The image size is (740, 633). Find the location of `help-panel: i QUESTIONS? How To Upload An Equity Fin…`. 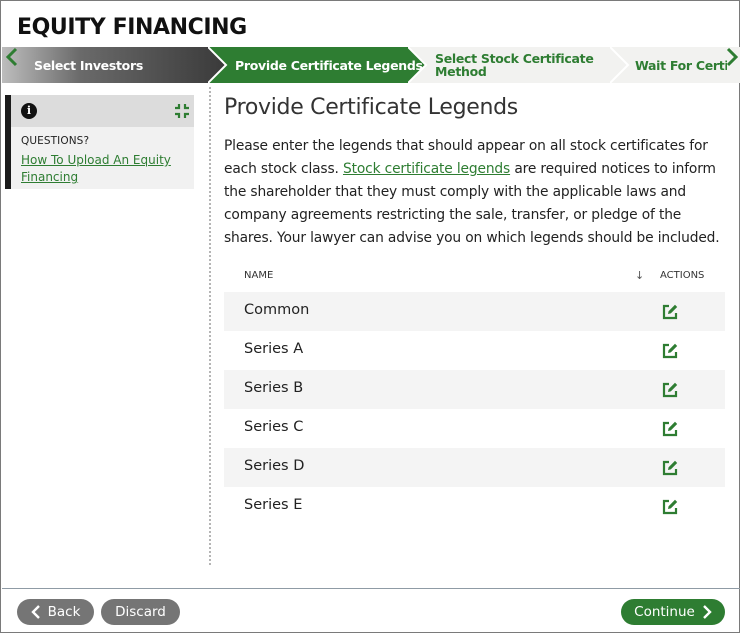

help-panel: i QUESTIONS? How To Upload An Equity Fin… is located at coordinates (99, 142).